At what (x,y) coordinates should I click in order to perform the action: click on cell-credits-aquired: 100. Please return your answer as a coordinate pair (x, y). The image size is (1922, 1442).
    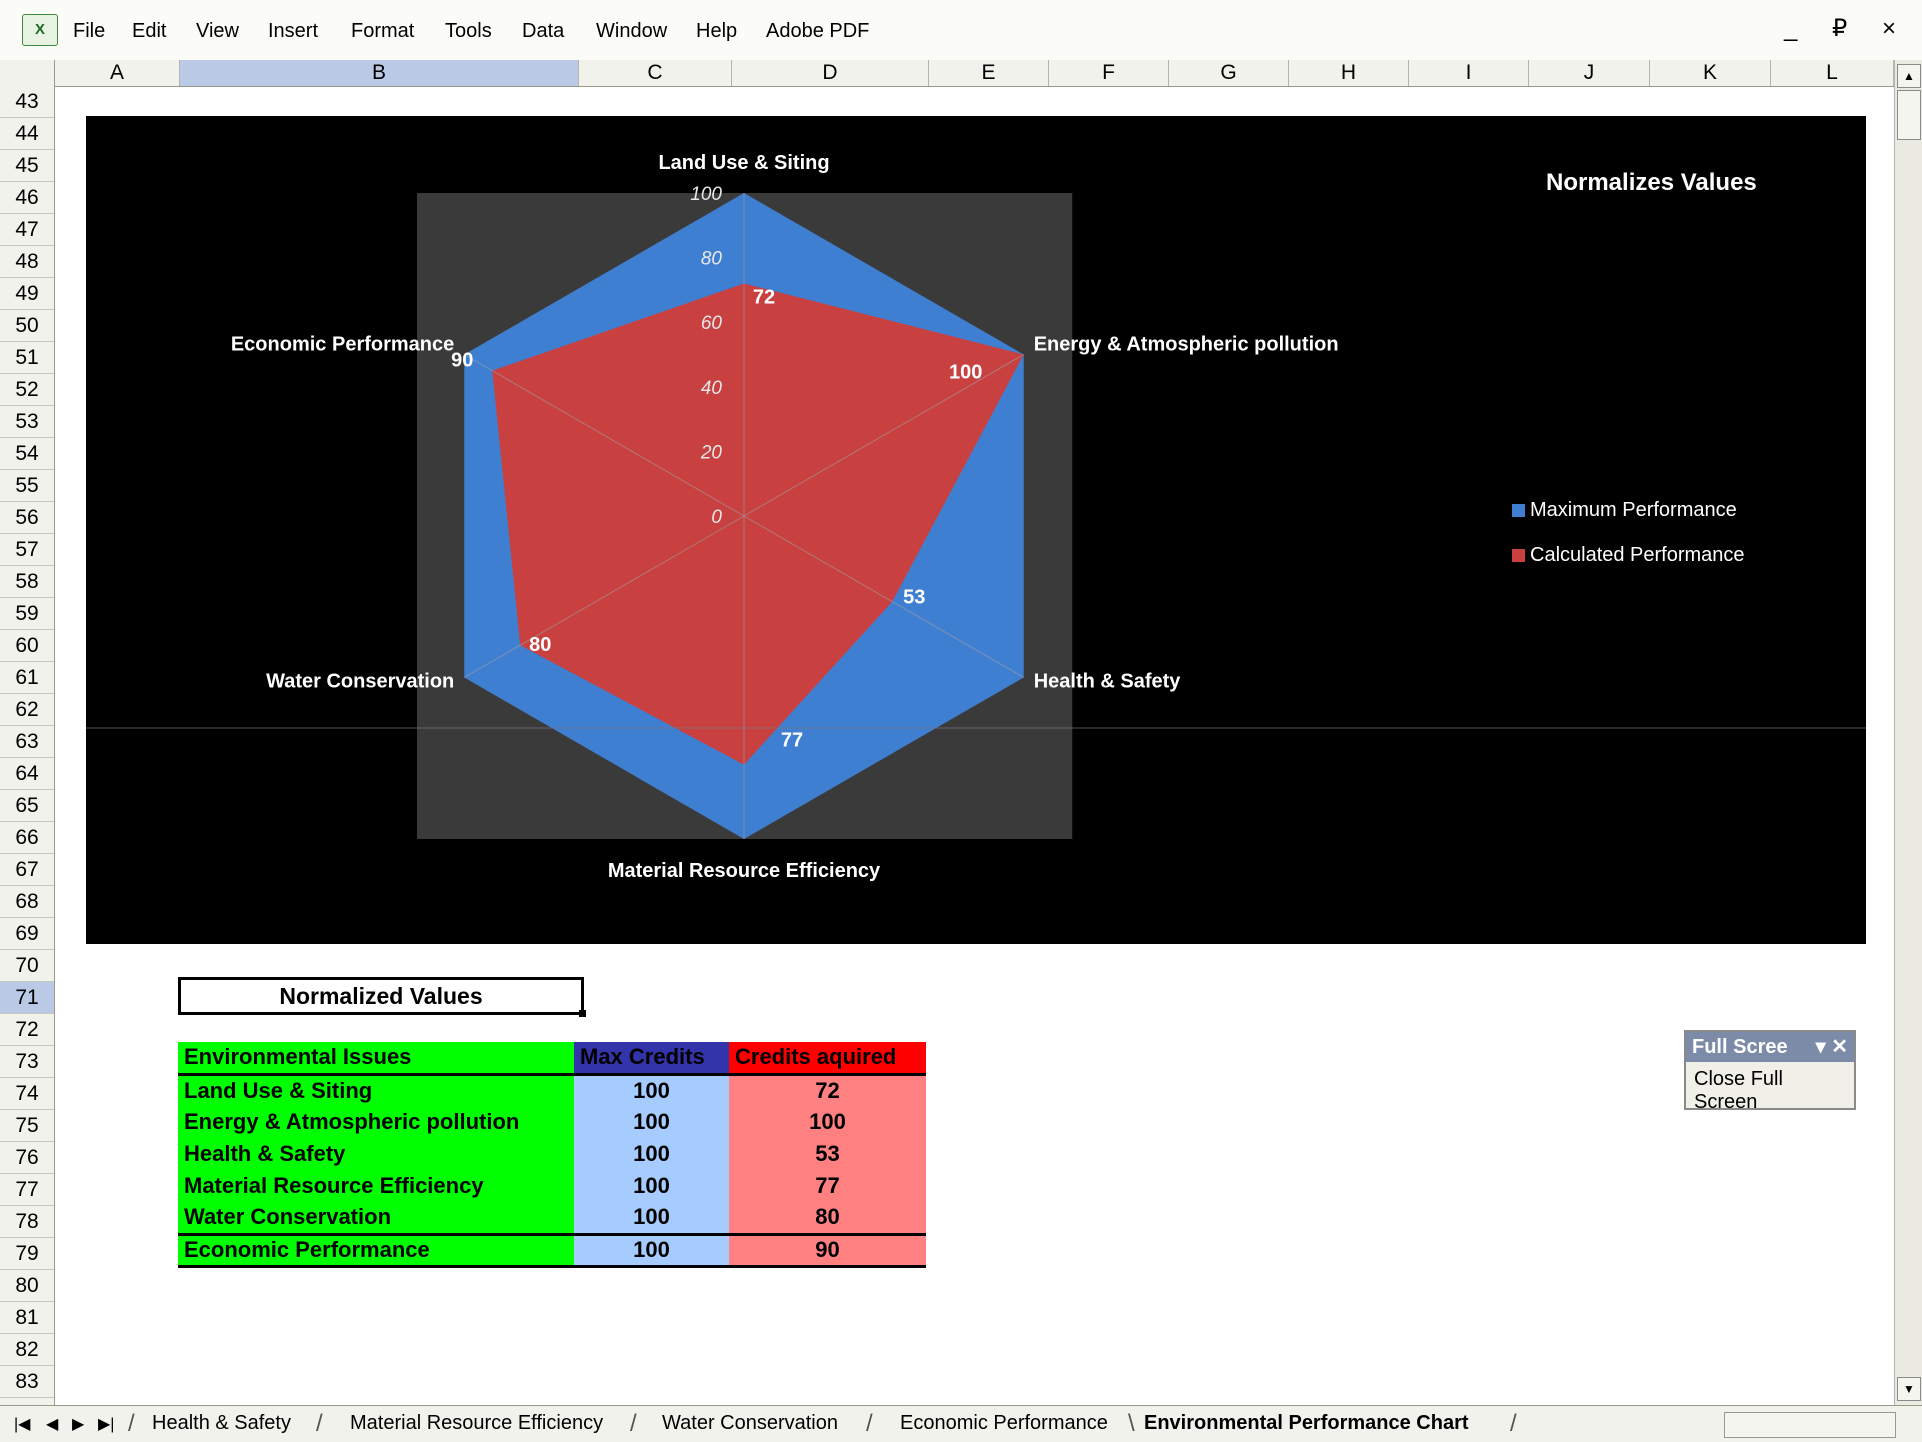
    Looking at the image, I should click on (827, 1122).